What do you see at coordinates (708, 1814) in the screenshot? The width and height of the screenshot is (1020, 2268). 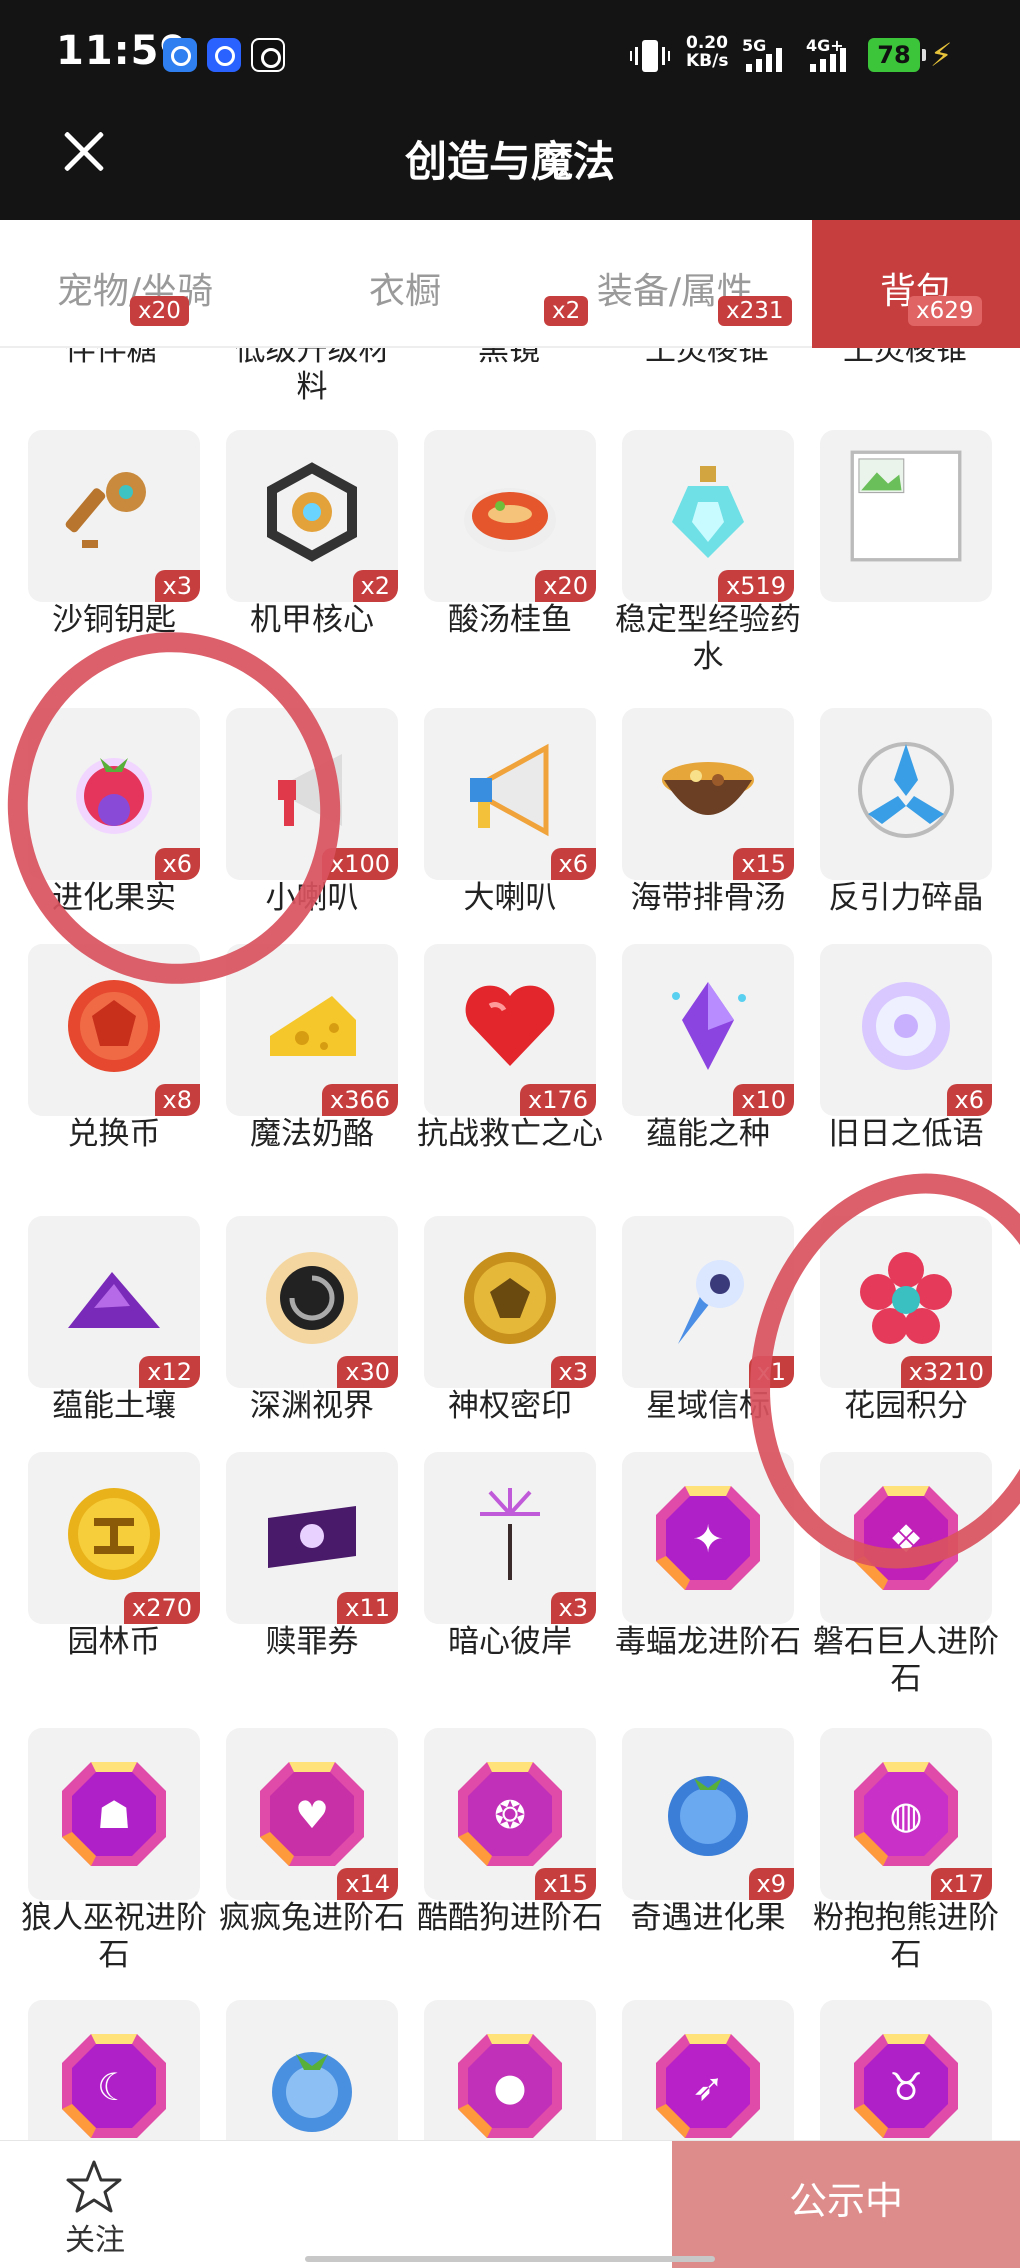 I see `item-tile: x9` at bounding box center [708, 1814].